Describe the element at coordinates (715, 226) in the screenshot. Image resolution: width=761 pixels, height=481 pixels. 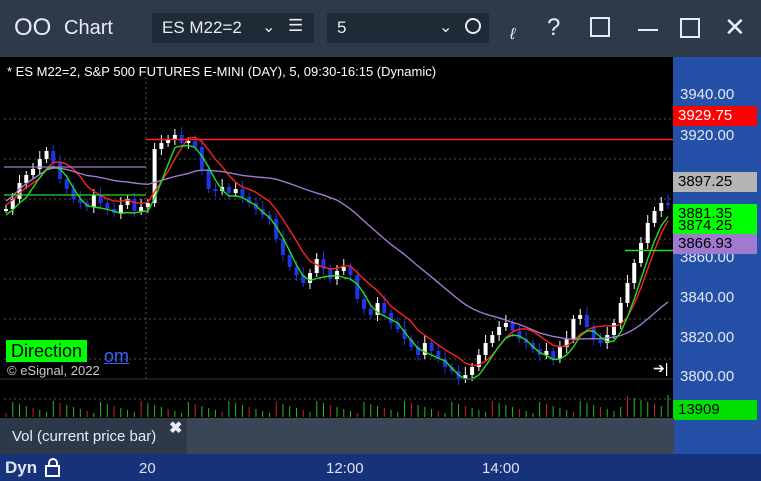
I see `green2-level-label: 3874.25` at that location.